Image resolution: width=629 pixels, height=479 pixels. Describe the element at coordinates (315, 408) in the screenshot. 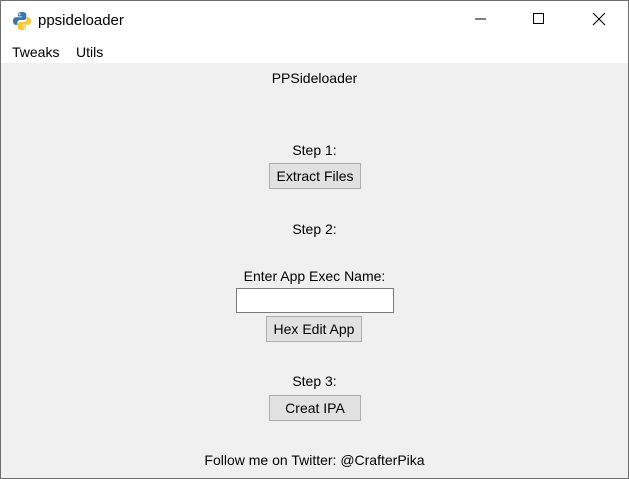

I see `create-ipa-button: Creat IPA` at that location.